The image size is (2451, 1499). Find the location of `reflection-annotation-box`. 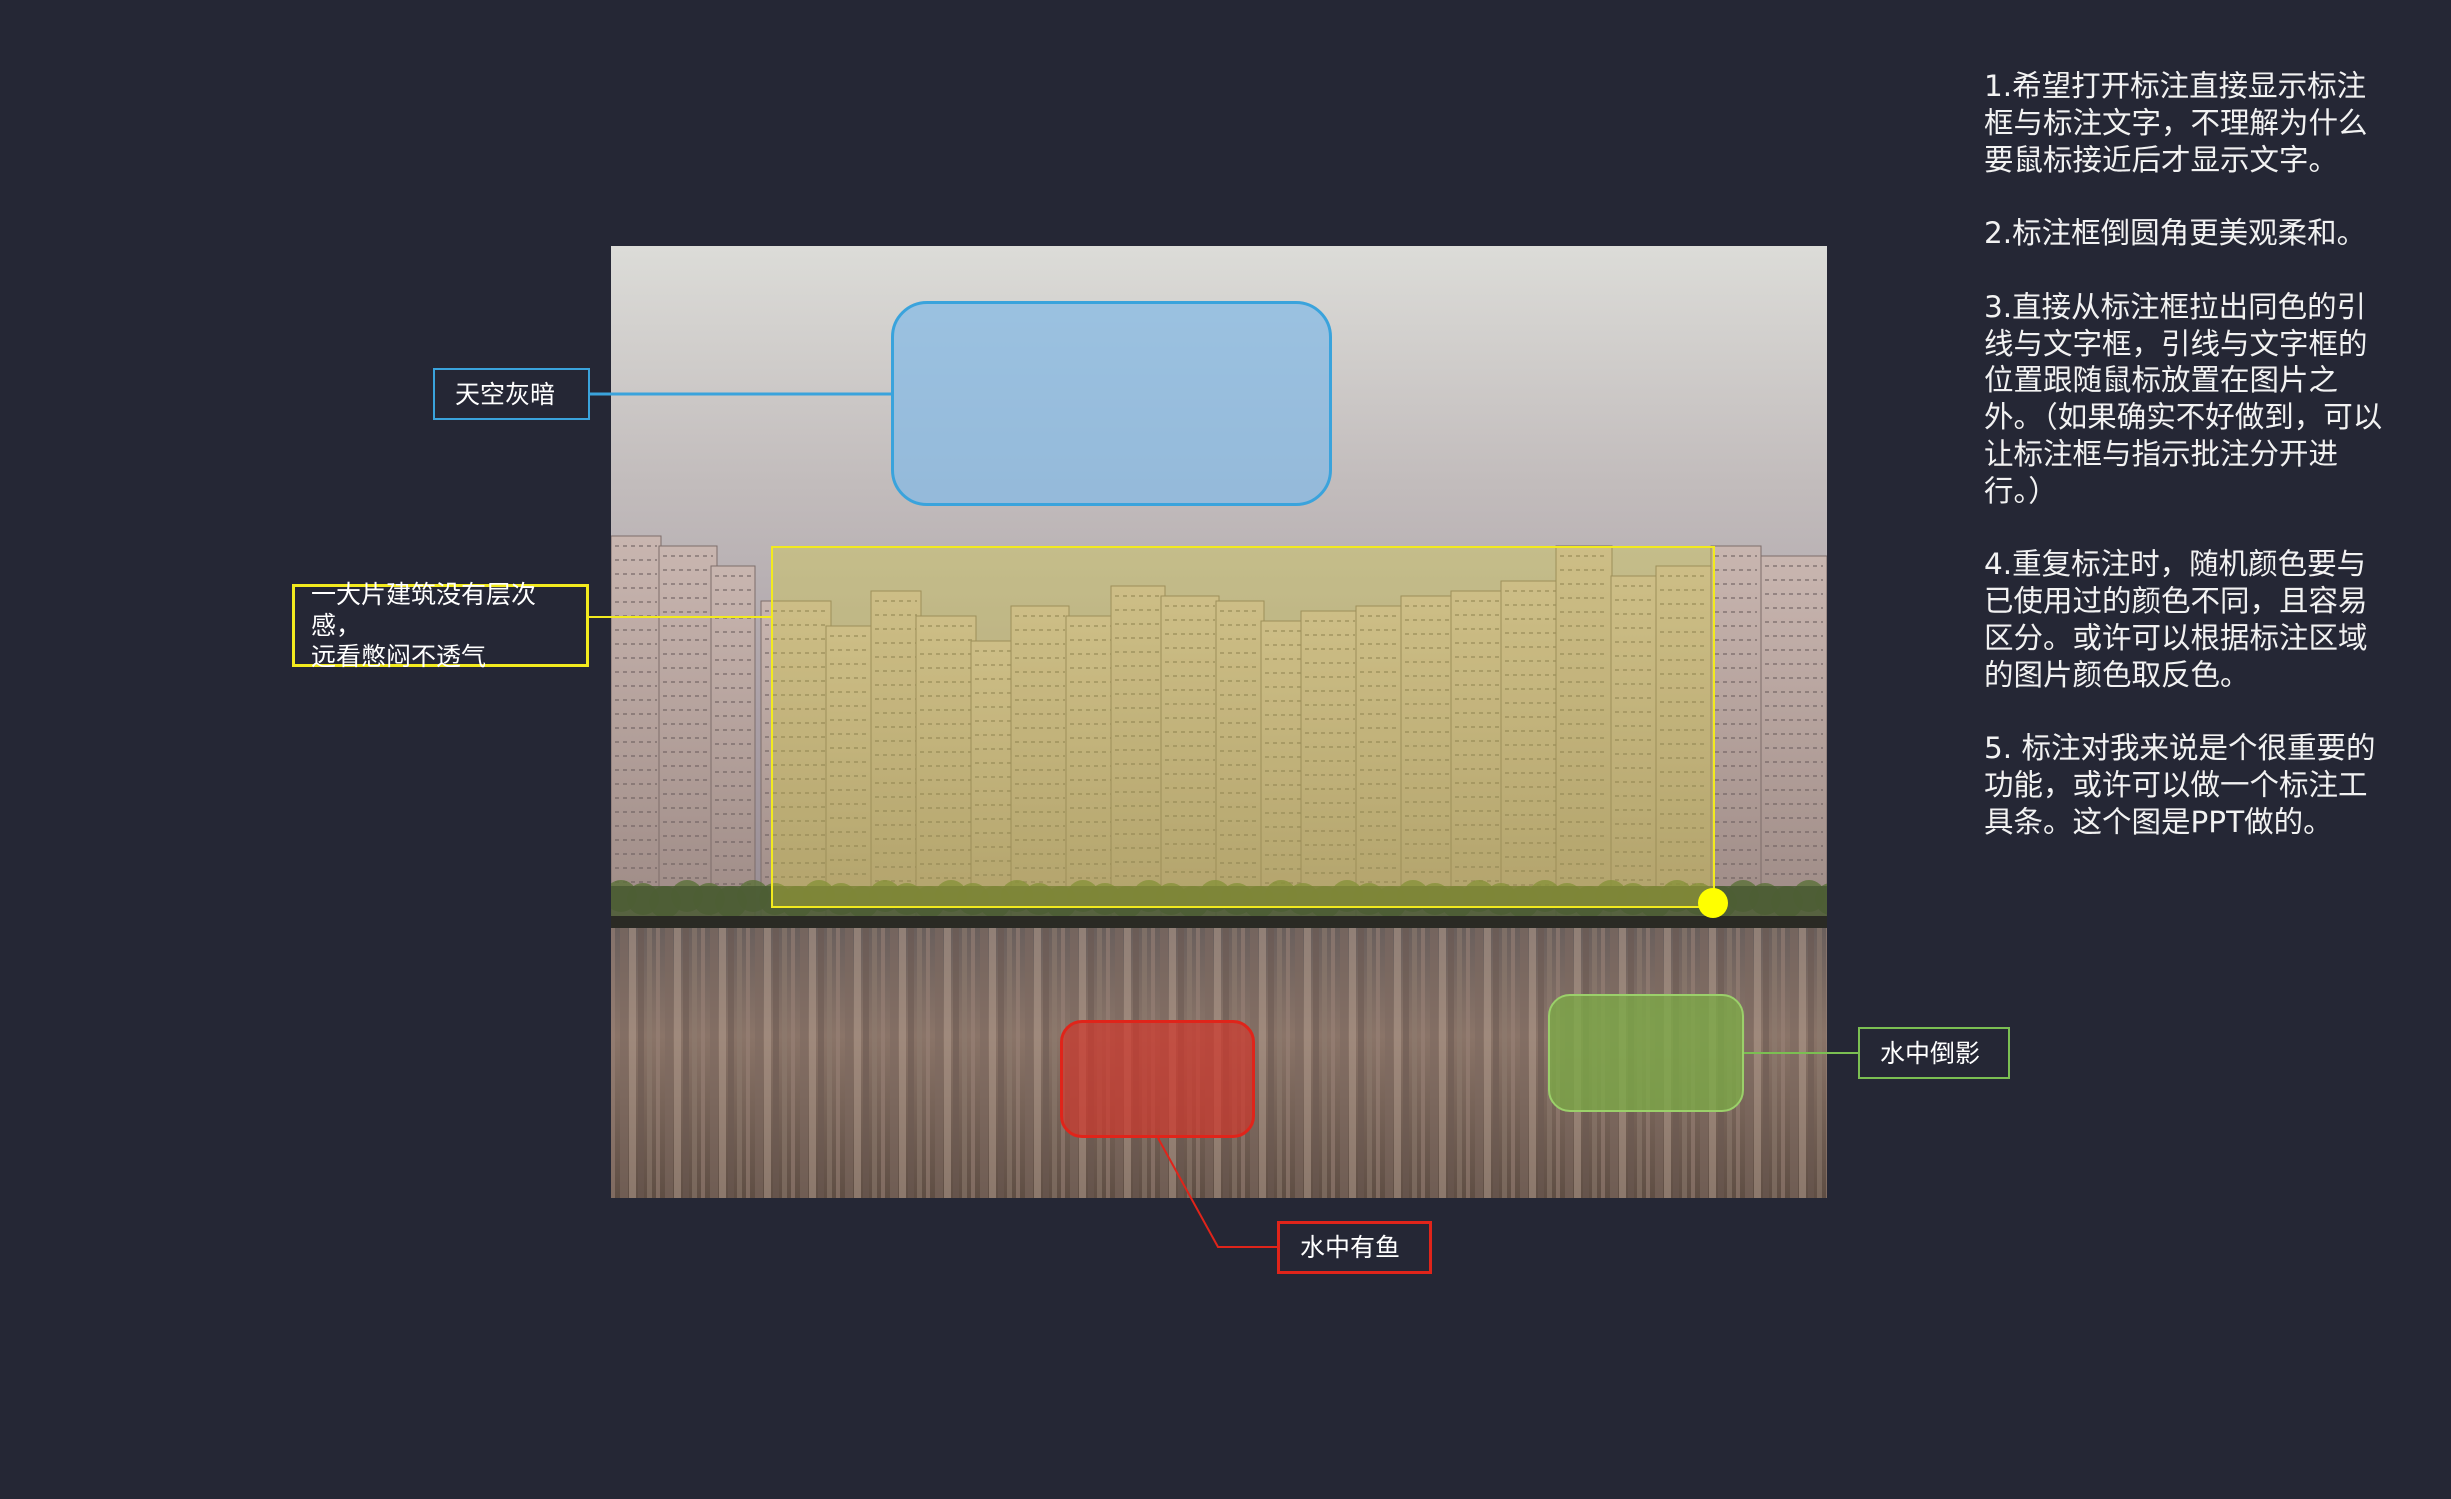

reflection-annotation-box is located at coordinates (1646, 1053).